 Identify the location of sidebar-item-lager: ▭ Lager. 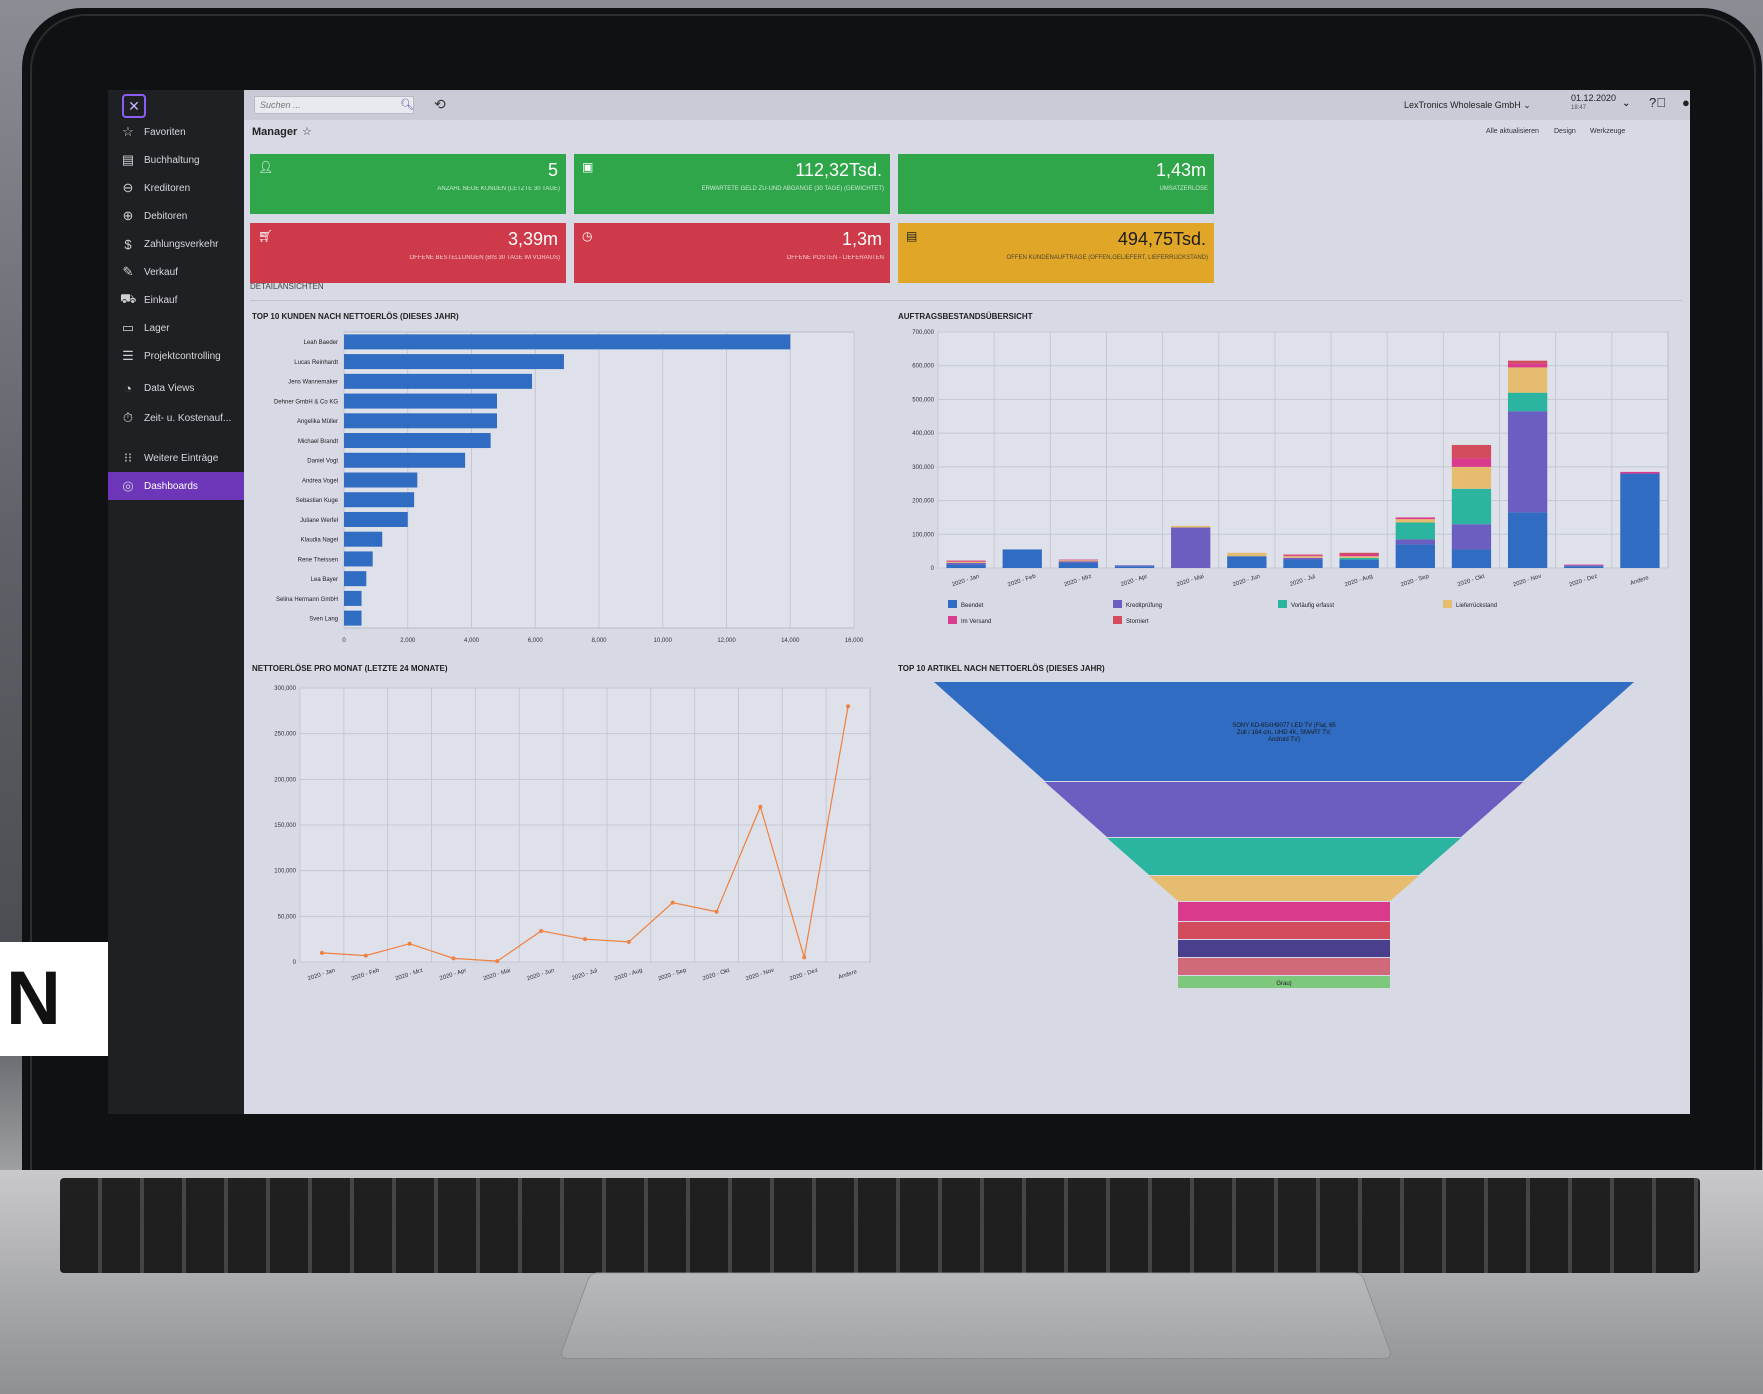
(176, 328).